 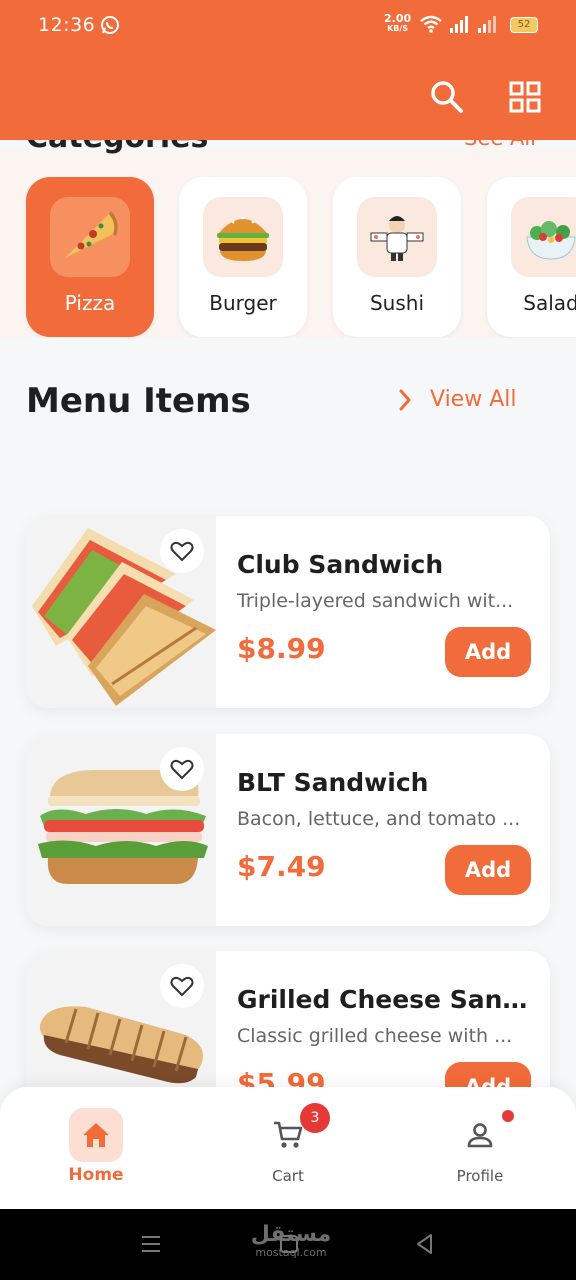 I want to click on chevron-right-icon, so click(x=405, y=399).